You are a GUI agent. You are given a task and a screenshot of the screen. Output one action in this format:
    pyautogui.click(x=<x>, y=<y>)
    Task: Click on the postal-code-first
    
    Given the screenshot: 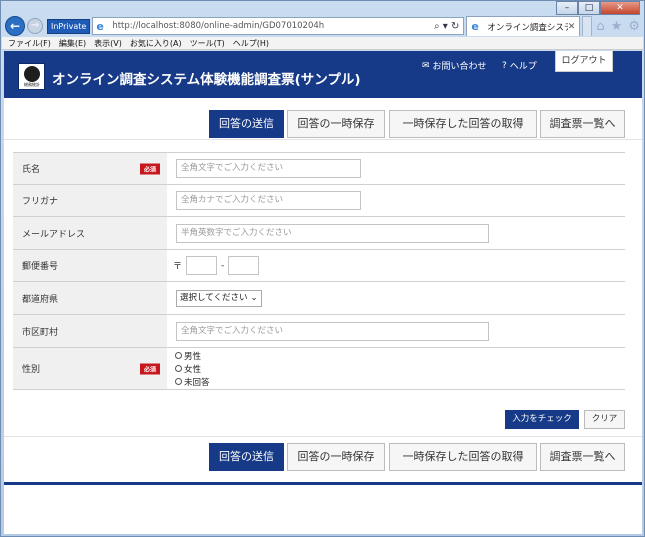 What is the action you would take?
    pyautogui.click(x=202, y=265)
    